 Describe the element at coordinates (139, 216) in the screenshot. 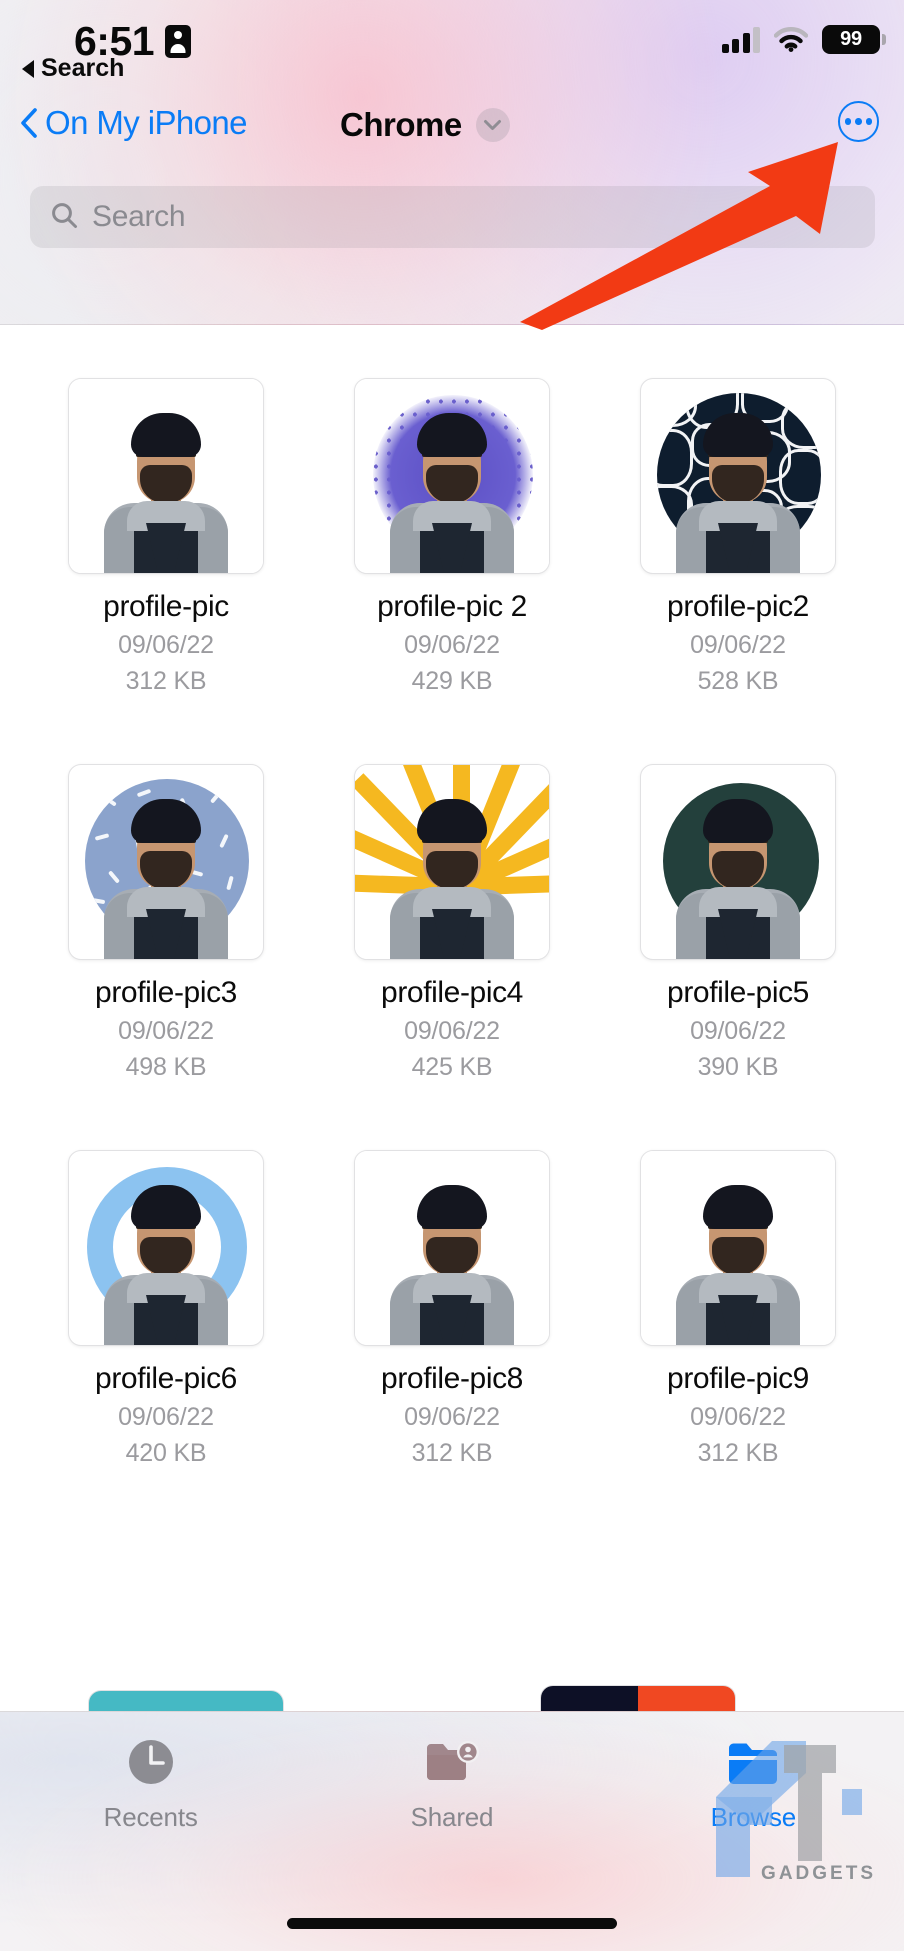

I see `search-placeholder-label: Search` at that location.